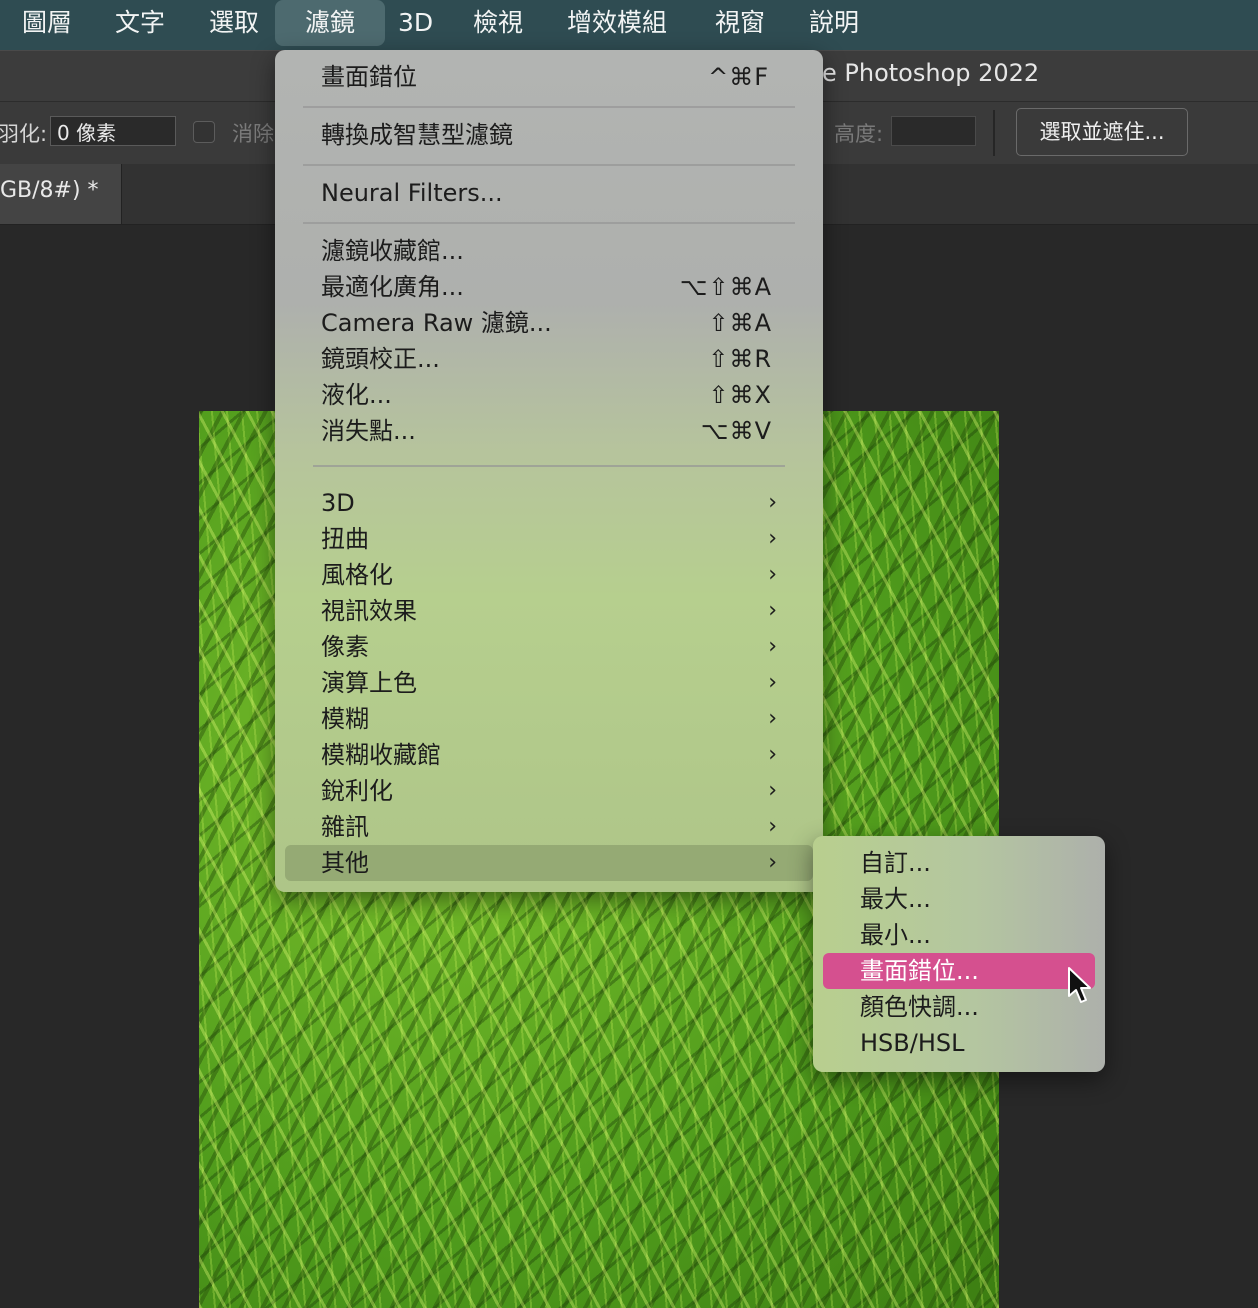 This screenshot has width=1258, height=1308. What do you see at coordinates (859, 134) in the screenshot?
I see `height-label: 高度:` at bounding box center [859, 134].